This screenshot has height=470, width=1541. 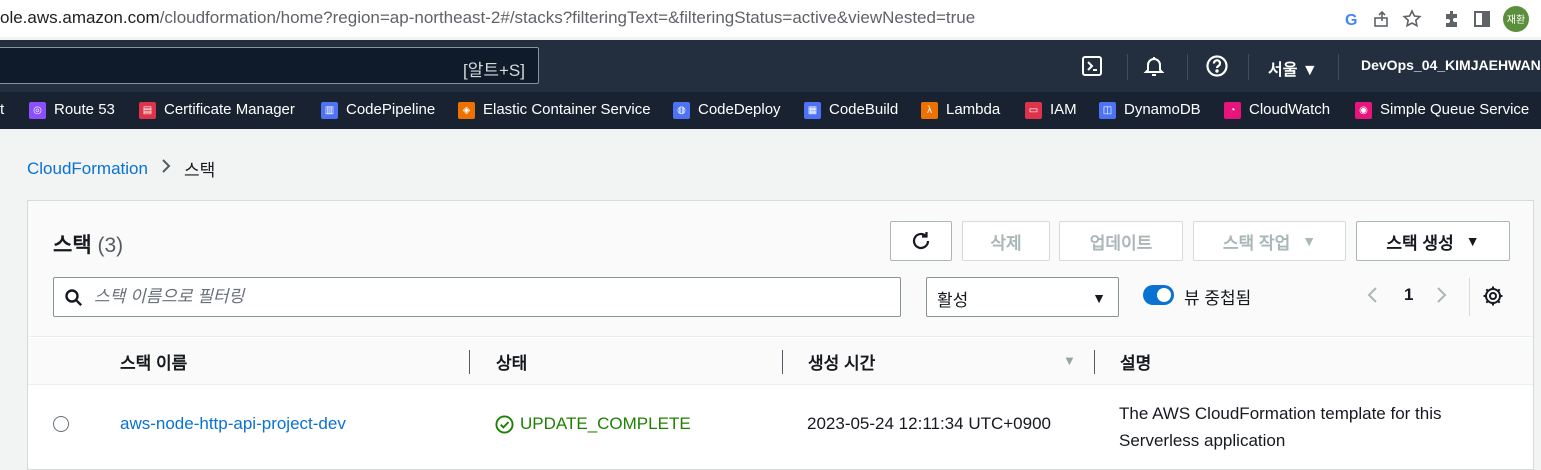 I want to click on favorite-label: Route 53, so click(x=84, y=109).